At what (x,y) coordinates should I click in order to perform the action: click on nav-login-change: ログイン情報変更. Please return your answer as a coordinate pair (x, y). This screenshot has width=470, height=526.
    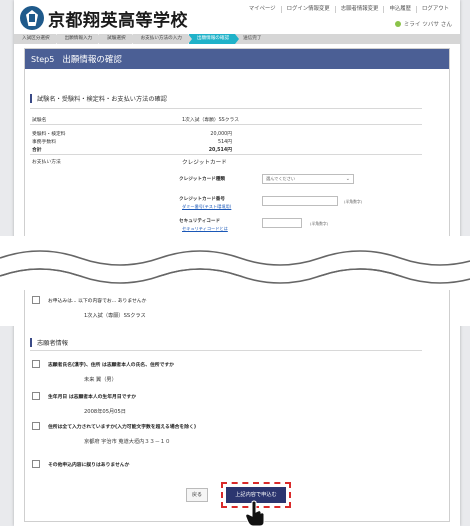
    Looking at the image, I should click on (307, 9).